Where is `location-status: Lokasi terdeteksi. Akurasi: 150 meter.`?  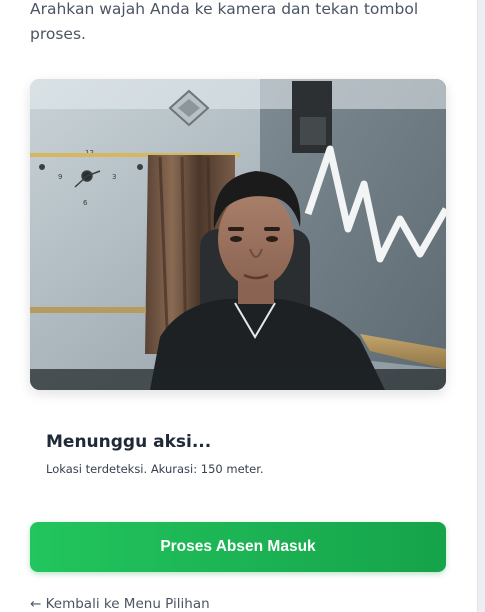 location-status: Lokasi terdeteksi. Akurasi: 150 meter. is located at coordinates (155, 469).